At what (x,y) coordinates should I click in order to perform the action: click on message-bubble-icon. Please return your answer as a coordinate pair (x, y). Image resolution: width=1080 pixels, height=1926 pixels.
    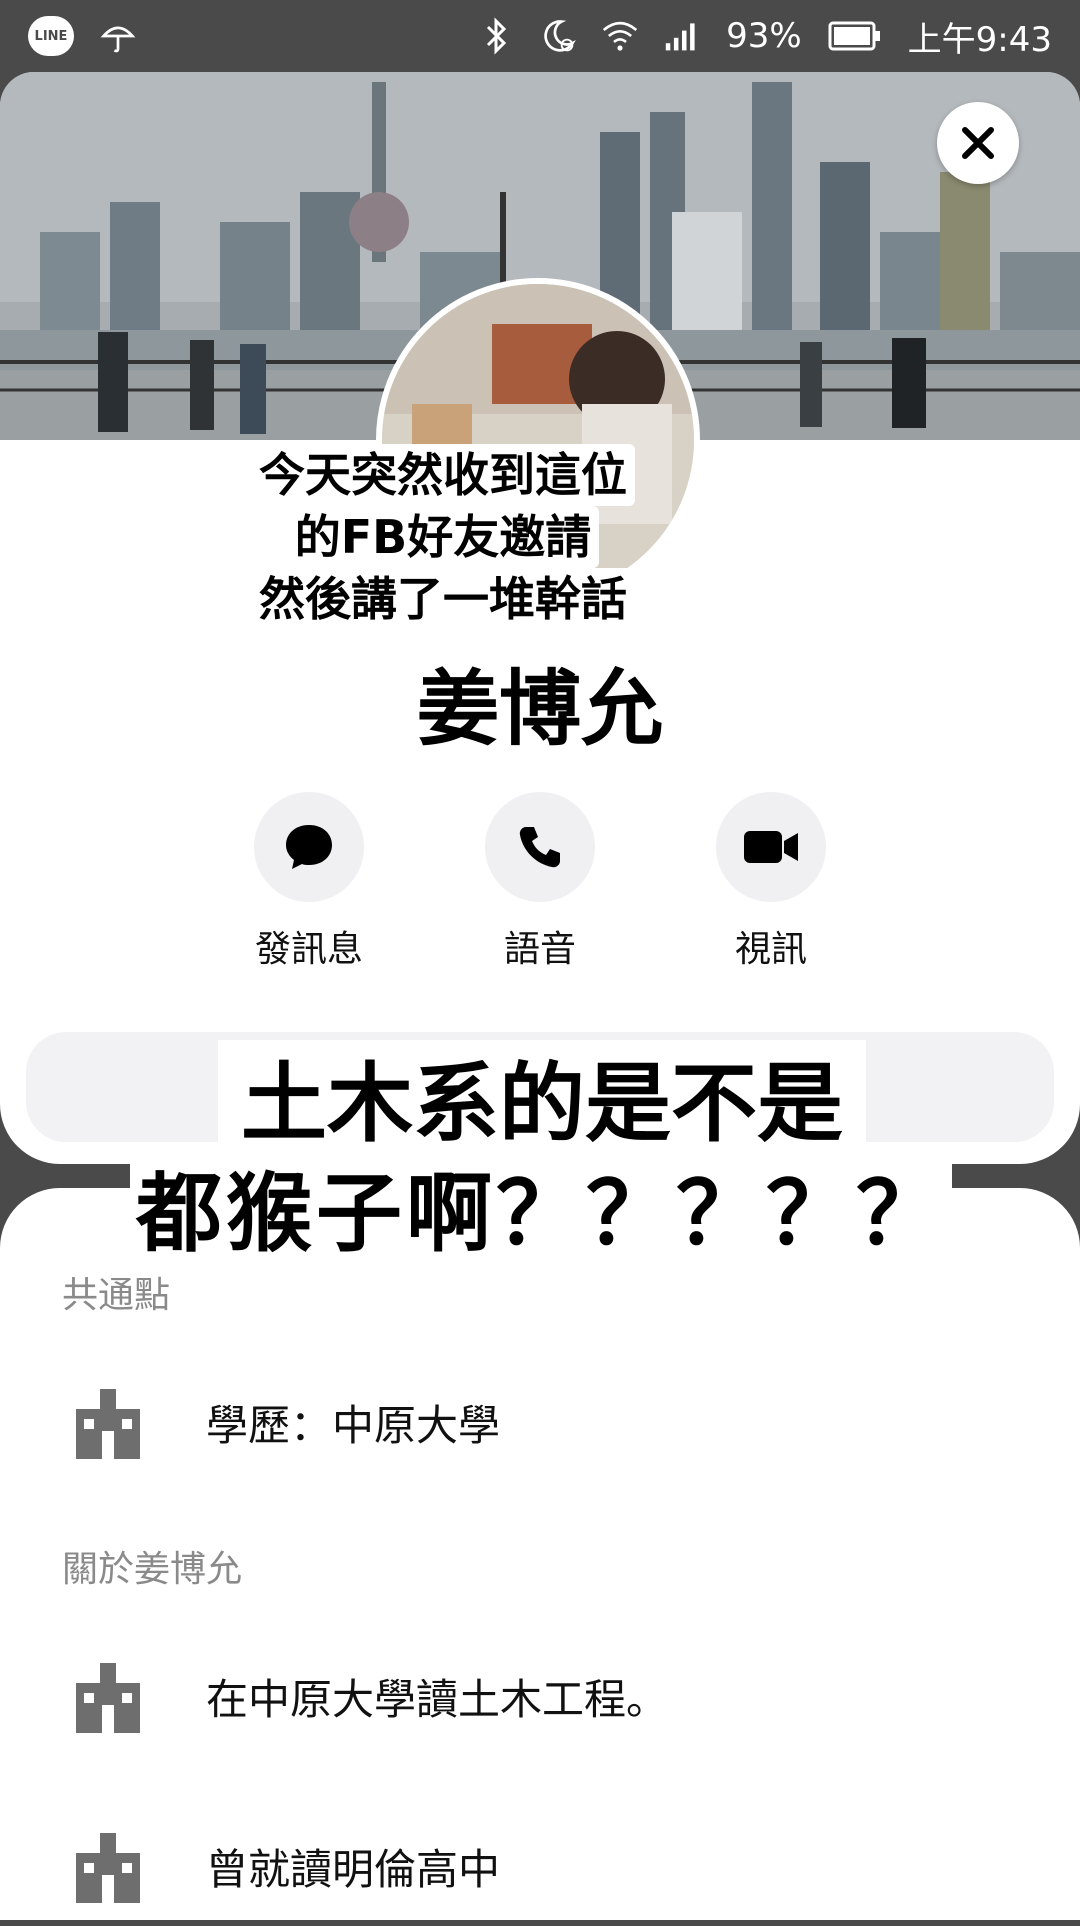
    Looking at the image, I should click on (309, 847).